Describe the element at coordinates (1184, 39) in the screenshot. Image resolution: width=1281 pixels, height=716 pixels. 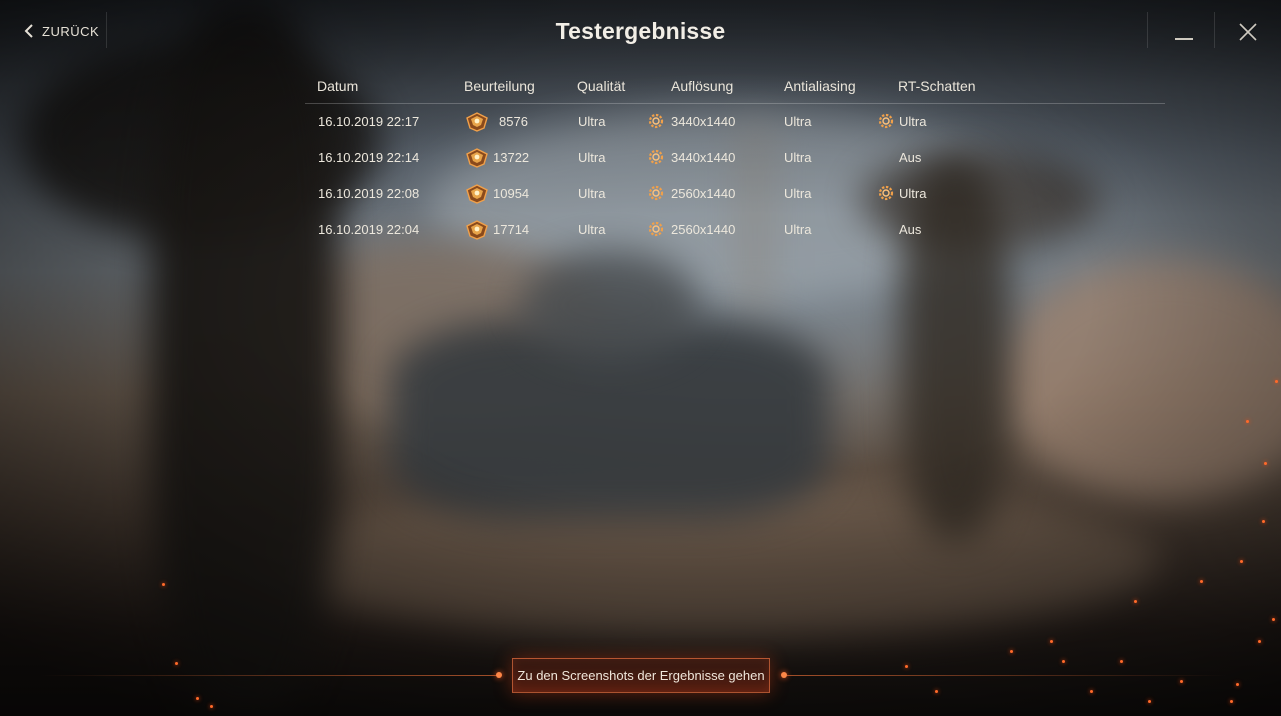
I see `minimize-icon` at that location.